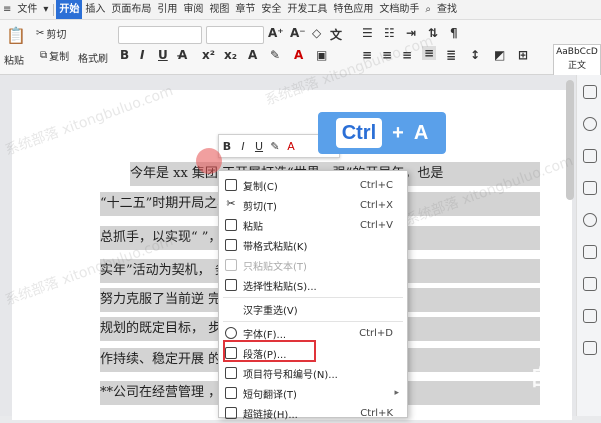 This screenshot has height=423, width=601. Describe the element at coordinates (163, 55) in the screenshot. I see `underline-button: U` at that location.